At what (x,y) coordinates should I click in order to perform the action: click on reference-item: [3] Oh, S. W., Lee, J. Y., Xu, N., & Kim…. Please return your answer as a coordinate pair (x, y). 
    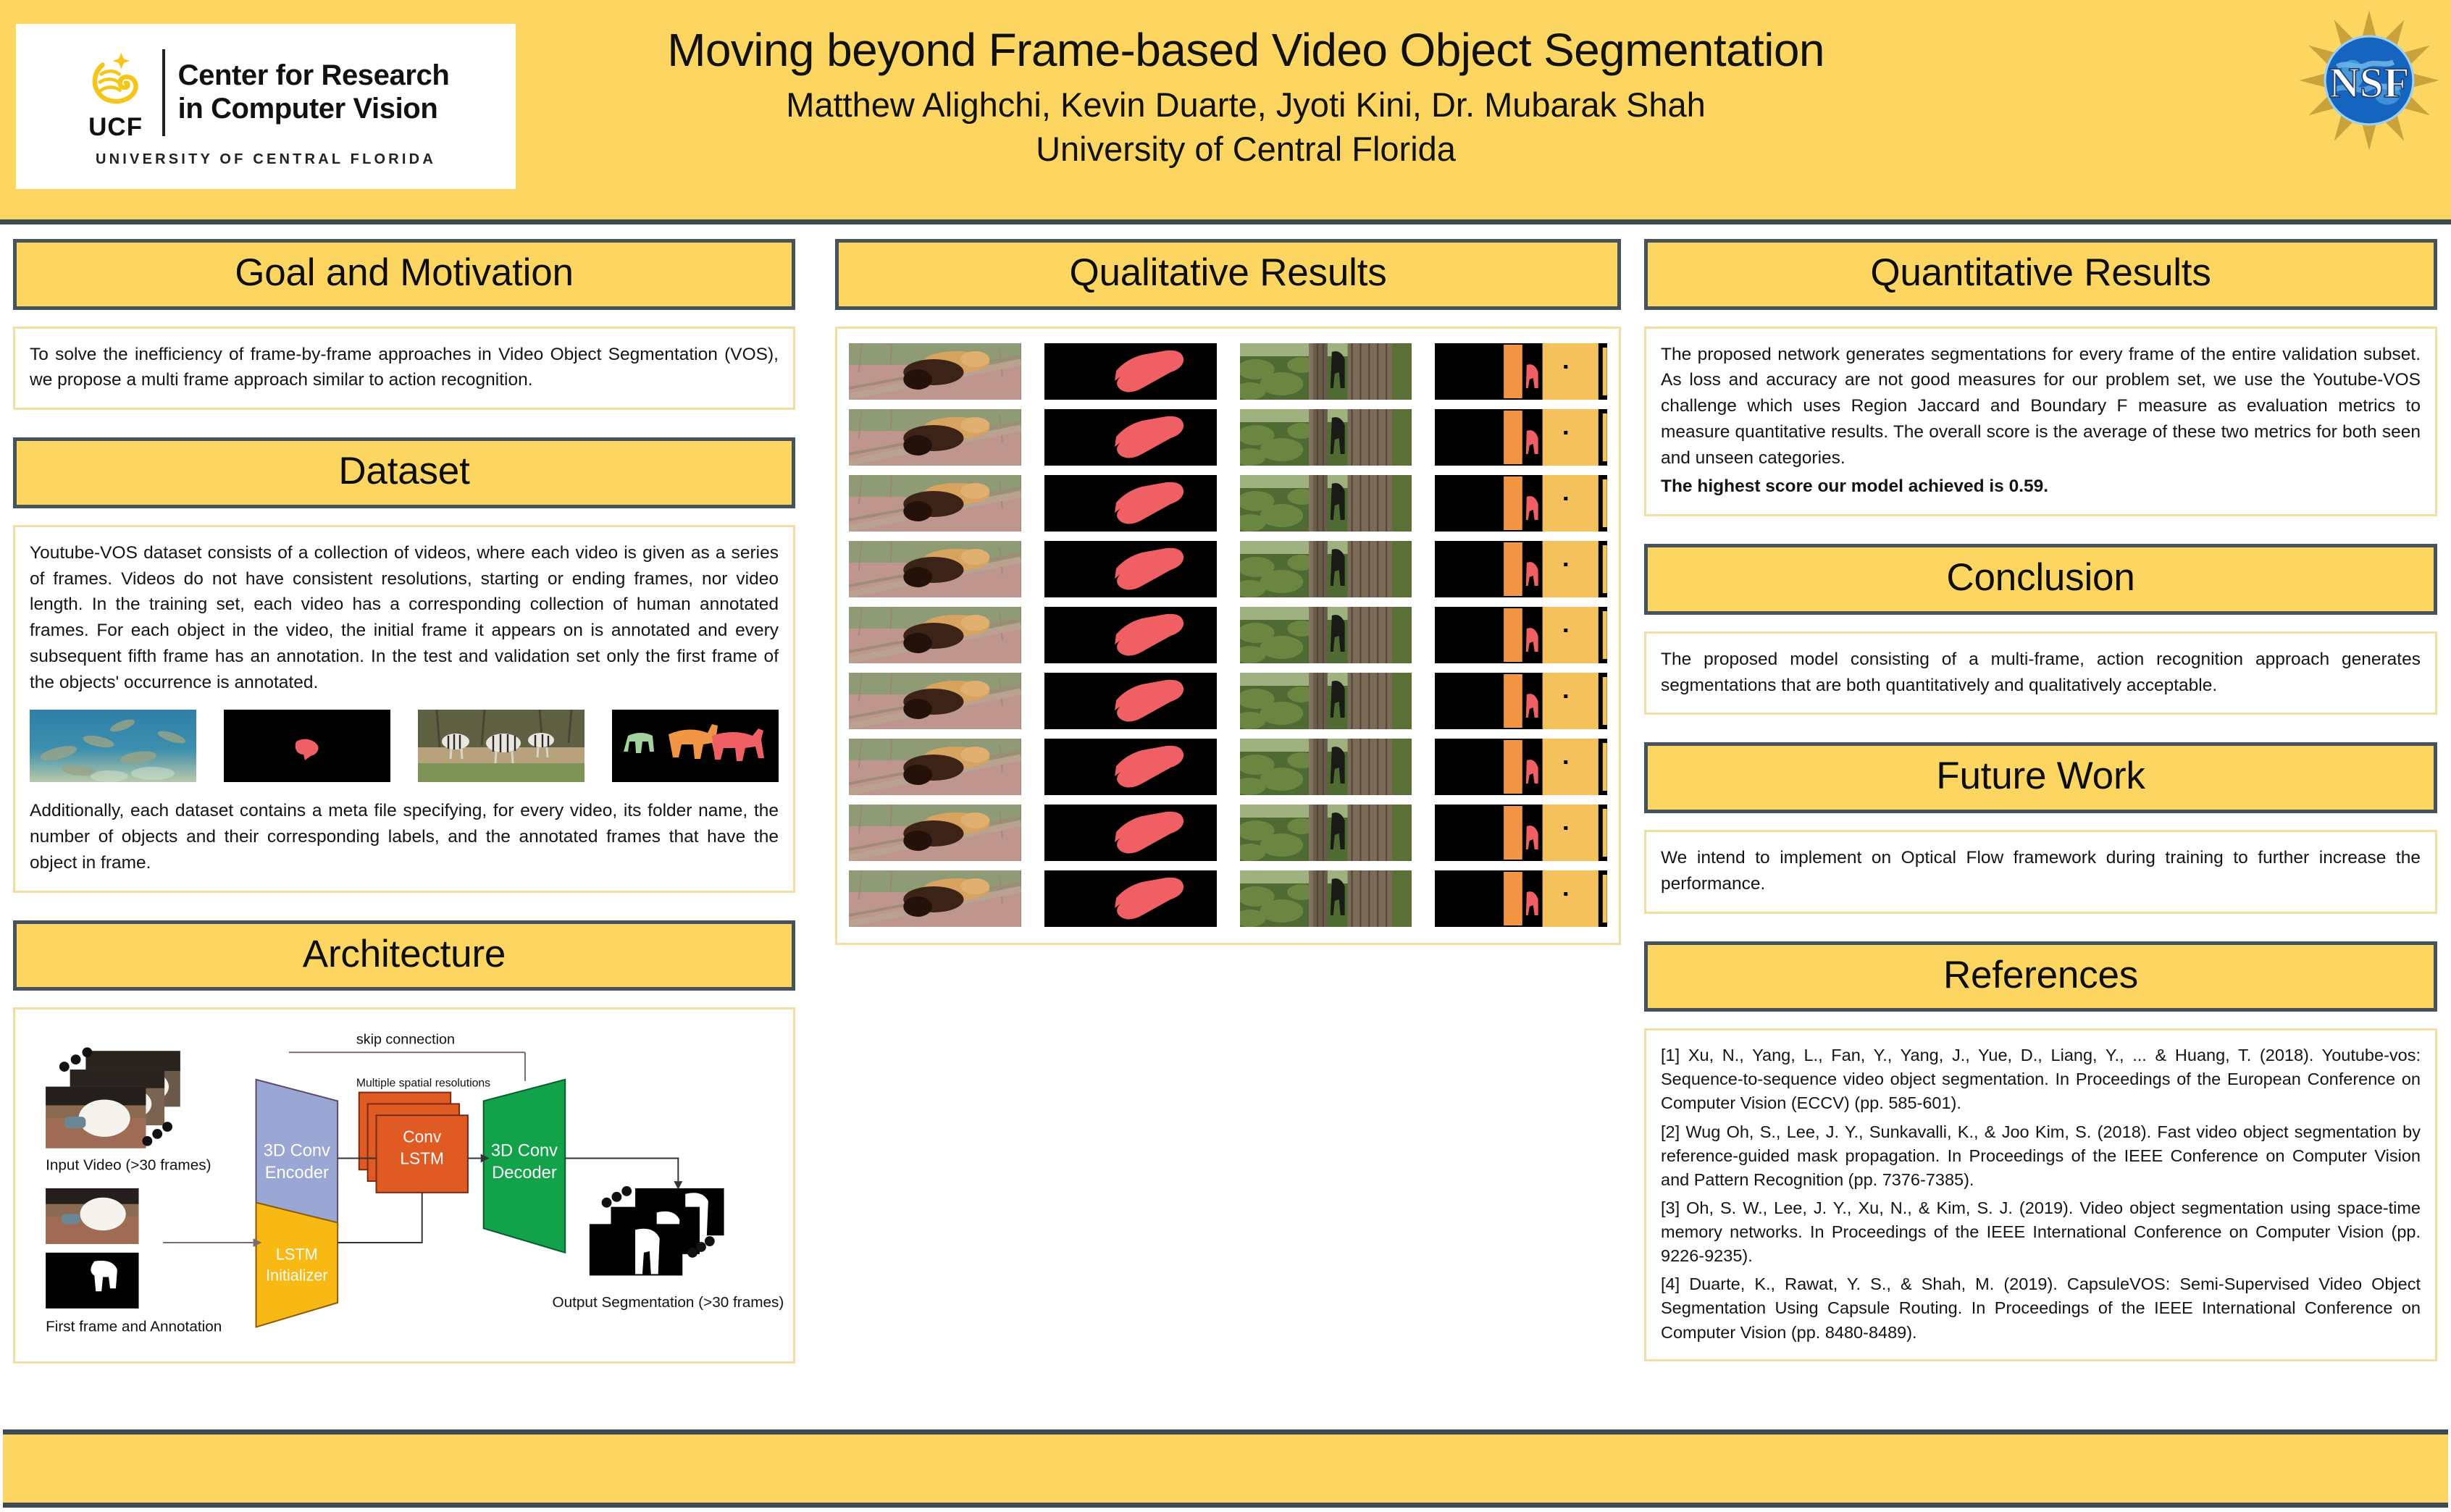
    Looking at the image, I should click on (2041, 1232).